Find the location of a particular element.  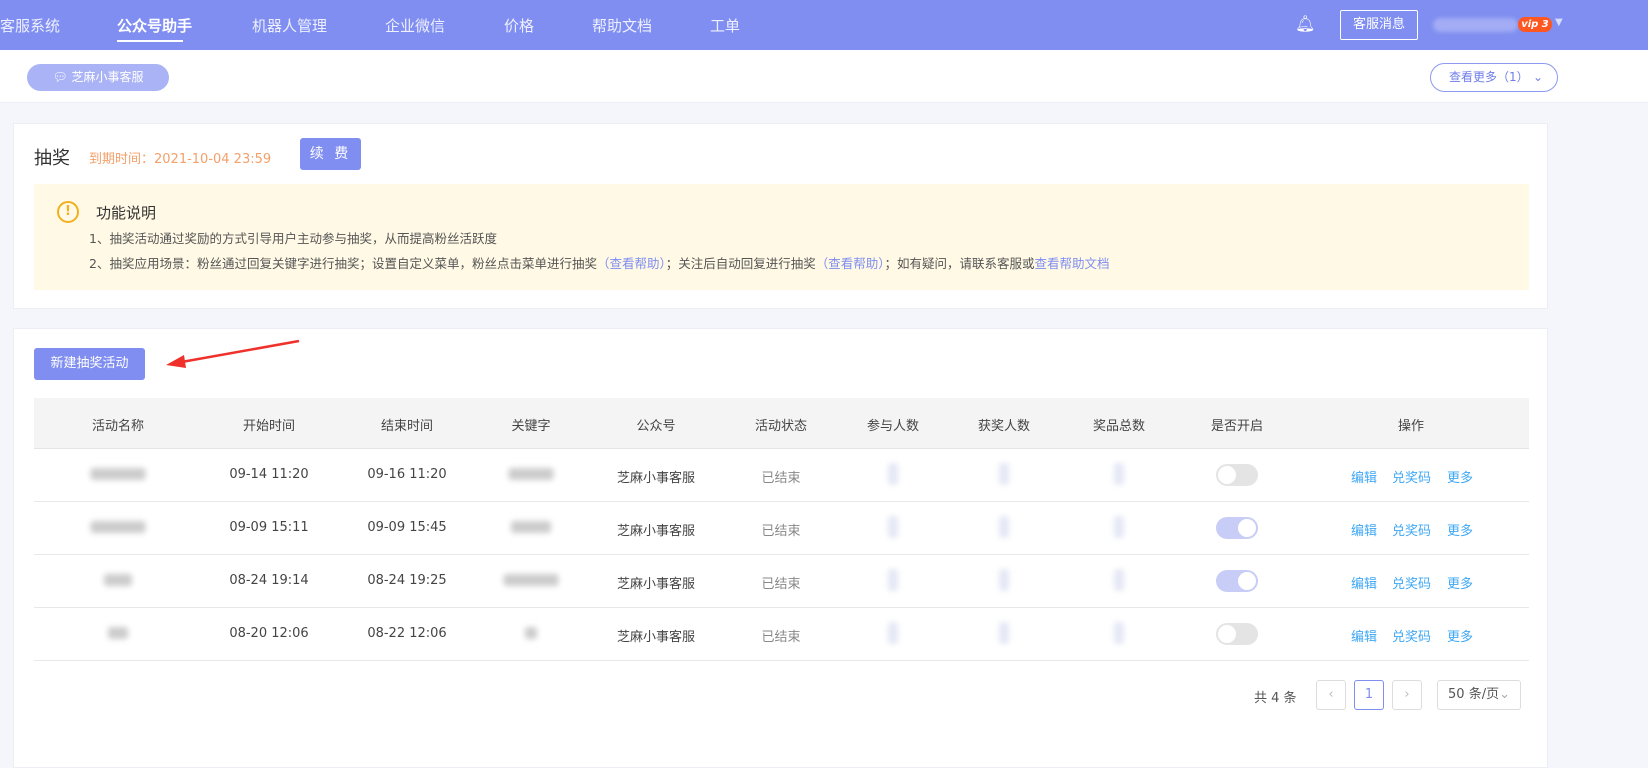

nav-item-price: 价格 is located at coordinates (519, 25).